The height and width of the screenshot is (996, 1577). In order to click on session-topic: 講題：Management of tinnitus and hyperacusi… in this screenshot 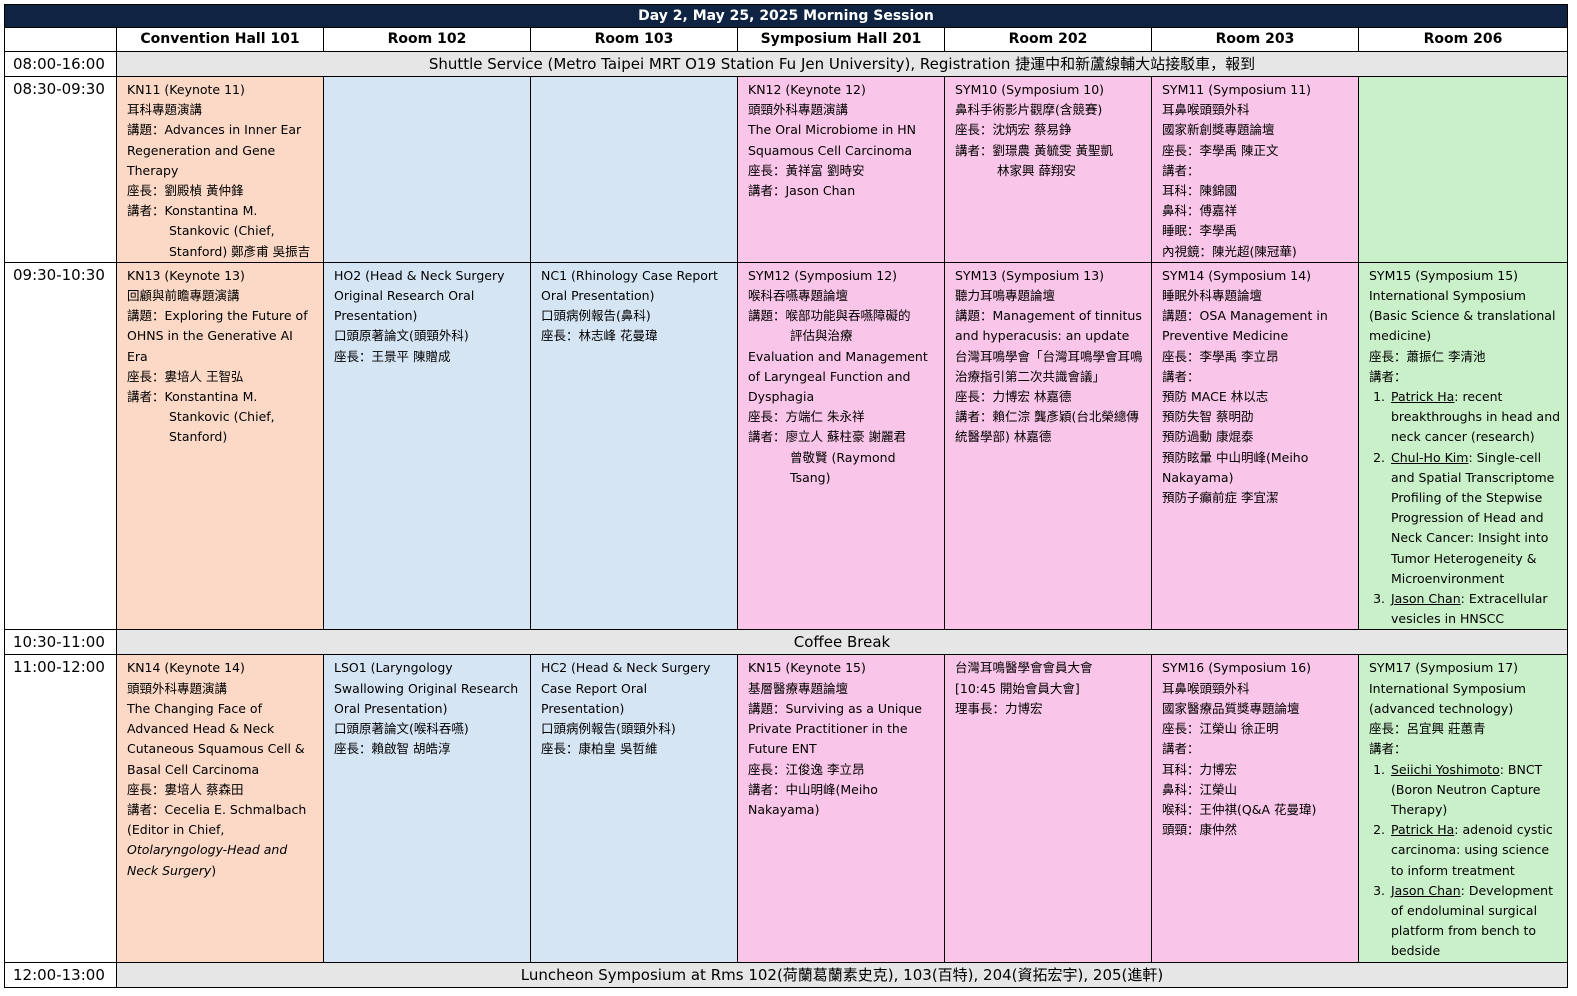, I will do `click(1048, 326)`.